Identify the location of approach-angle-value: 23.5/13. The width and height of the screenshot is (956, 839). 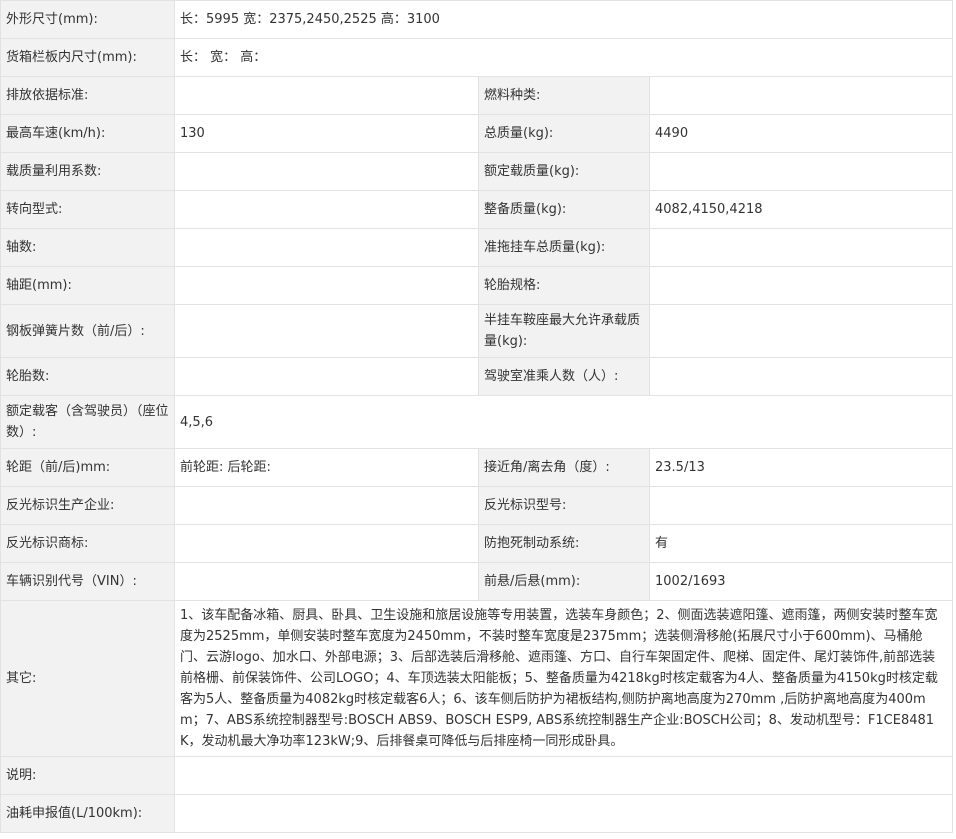
(801, 467).